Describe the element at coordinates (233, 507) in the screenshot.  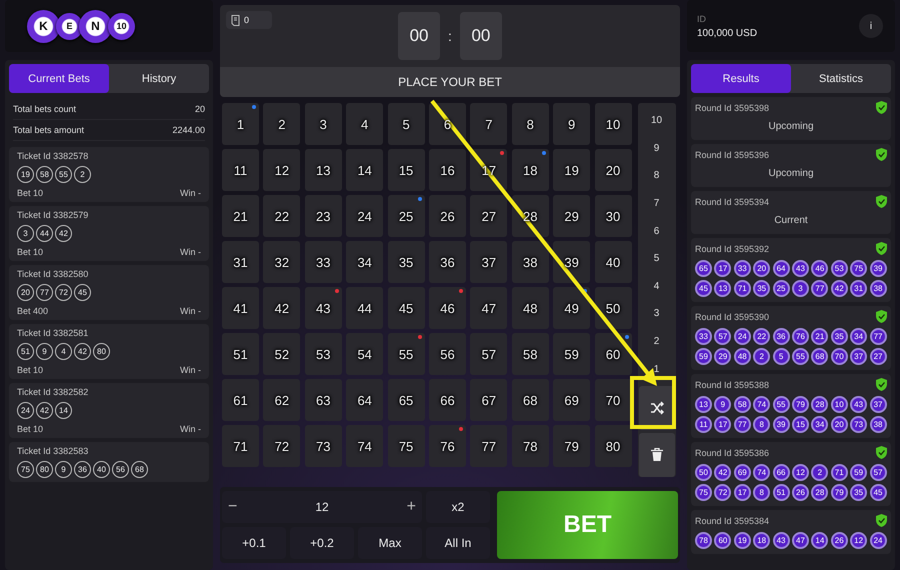
I see `minus-button: −` at that location.